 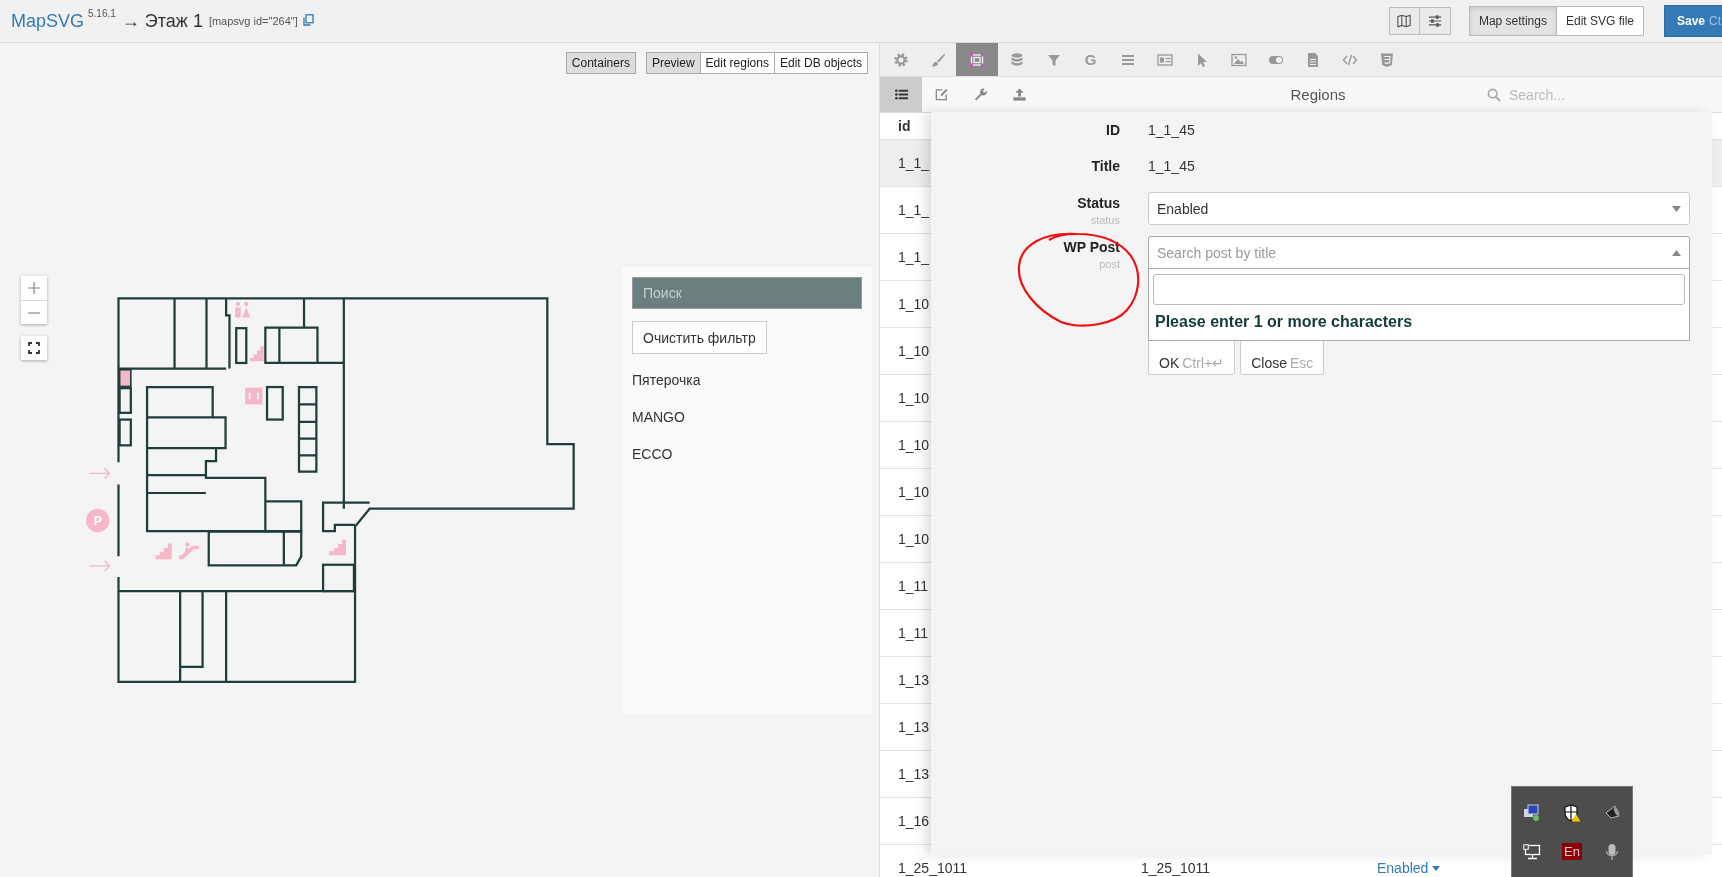 What do you see at coordinates (1409, 868) in the screenshot?
I see `status-dropdown: Enabled` at bounding box center [1409, 868].